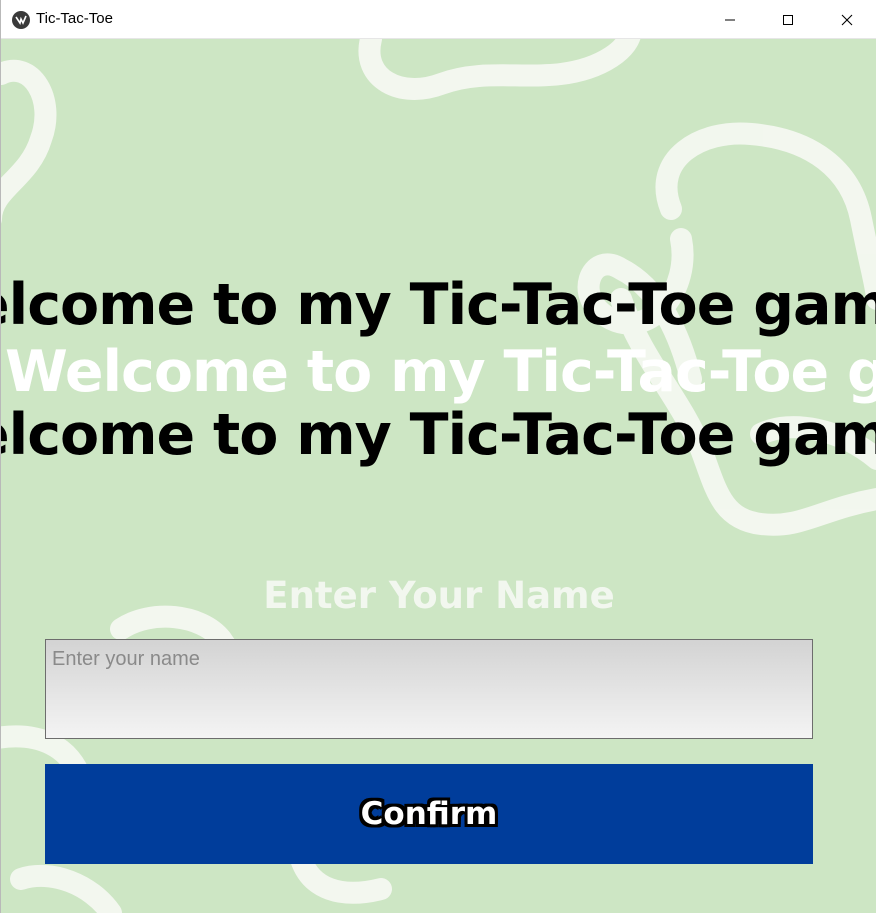 The height and width of the screenshot is (913, 876). I want to click on name-input, so click(429, 689).